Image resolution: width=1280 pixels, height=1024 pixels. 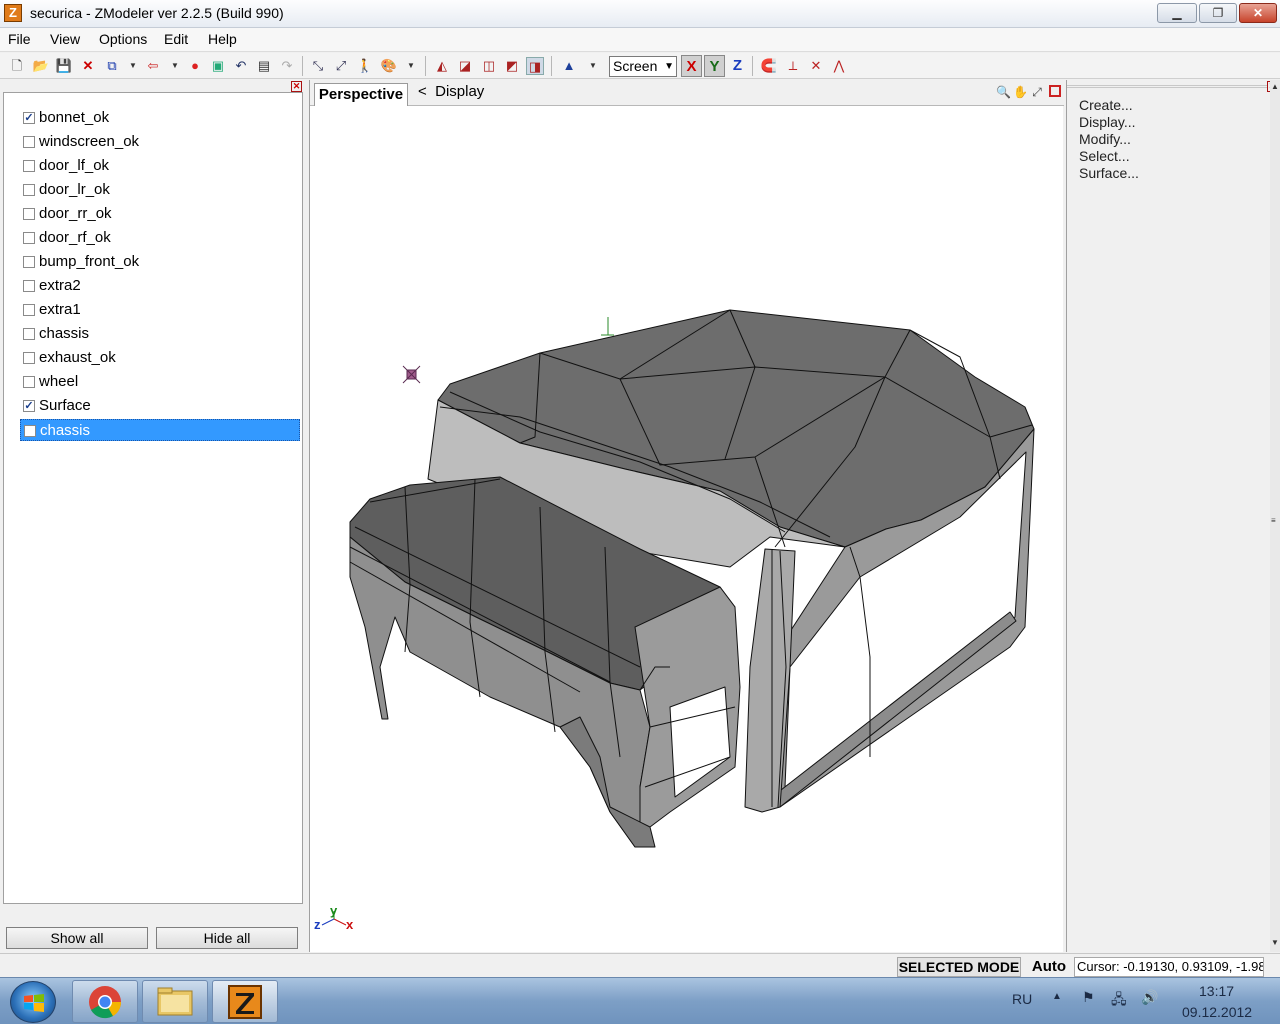 I want to click on zmodeler-app-icon: Z, so click(x=13, y=13).